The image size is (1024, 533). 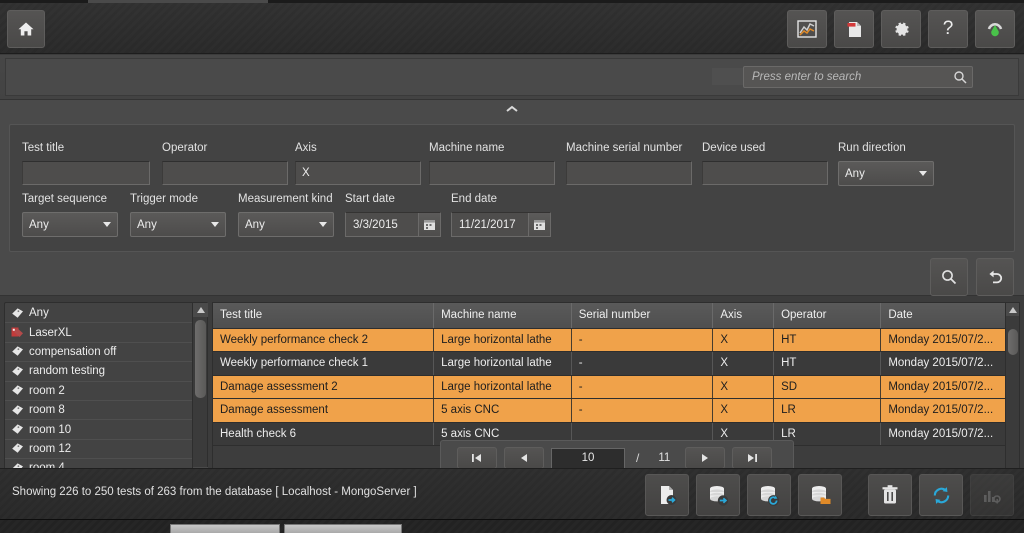 What do you see at coordinates (743, 363) in the screenshot?
I see `table-cell: X` at bounding box center [743, 363].